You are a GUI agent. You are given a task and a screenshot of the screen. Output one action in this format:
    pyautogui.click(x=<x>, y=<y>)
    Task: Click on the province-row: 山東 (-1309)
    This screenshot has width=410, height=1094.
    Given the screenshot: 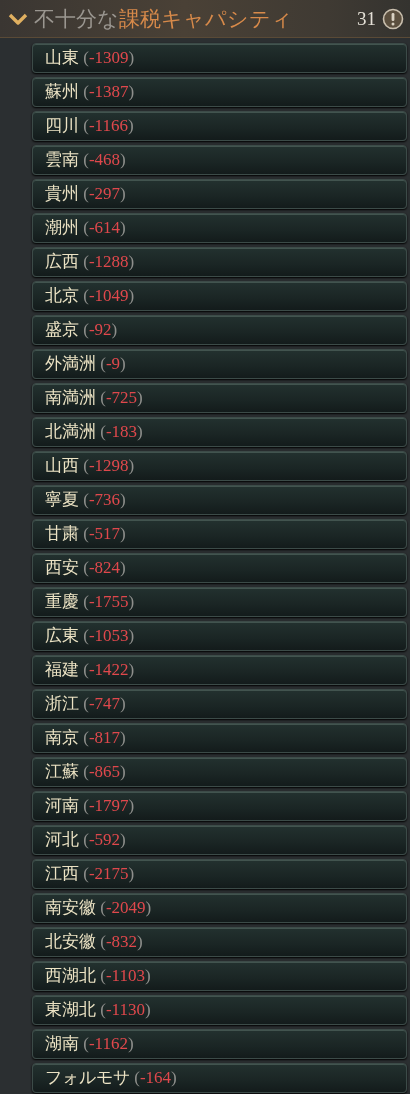 What is the action you would take?
    pyautogui.click(x=219, y=58)
    